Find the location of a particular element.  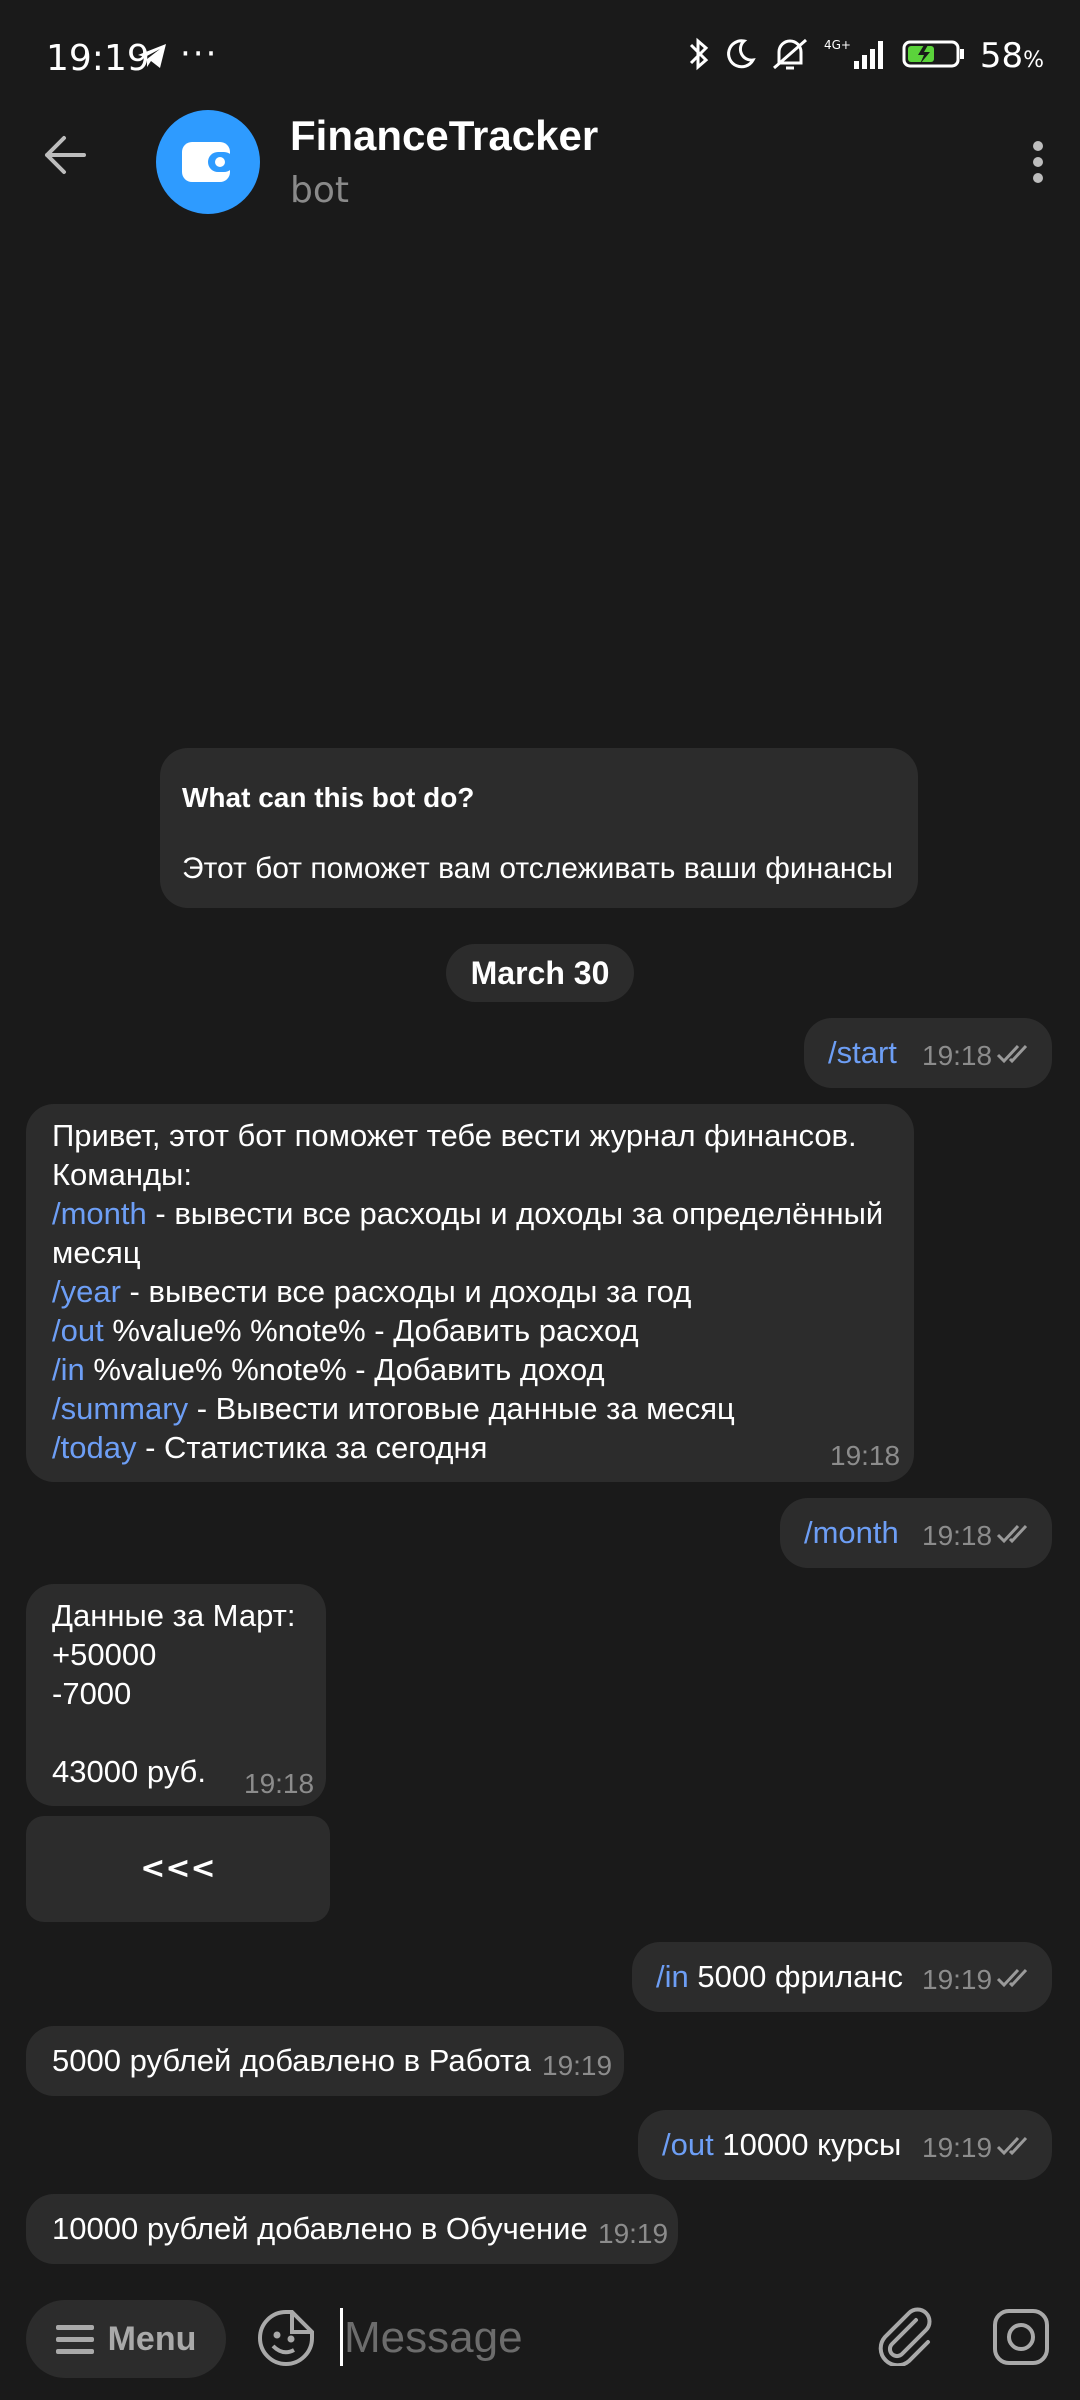

month-command-link: /month is located at coordinates (99, 1213).